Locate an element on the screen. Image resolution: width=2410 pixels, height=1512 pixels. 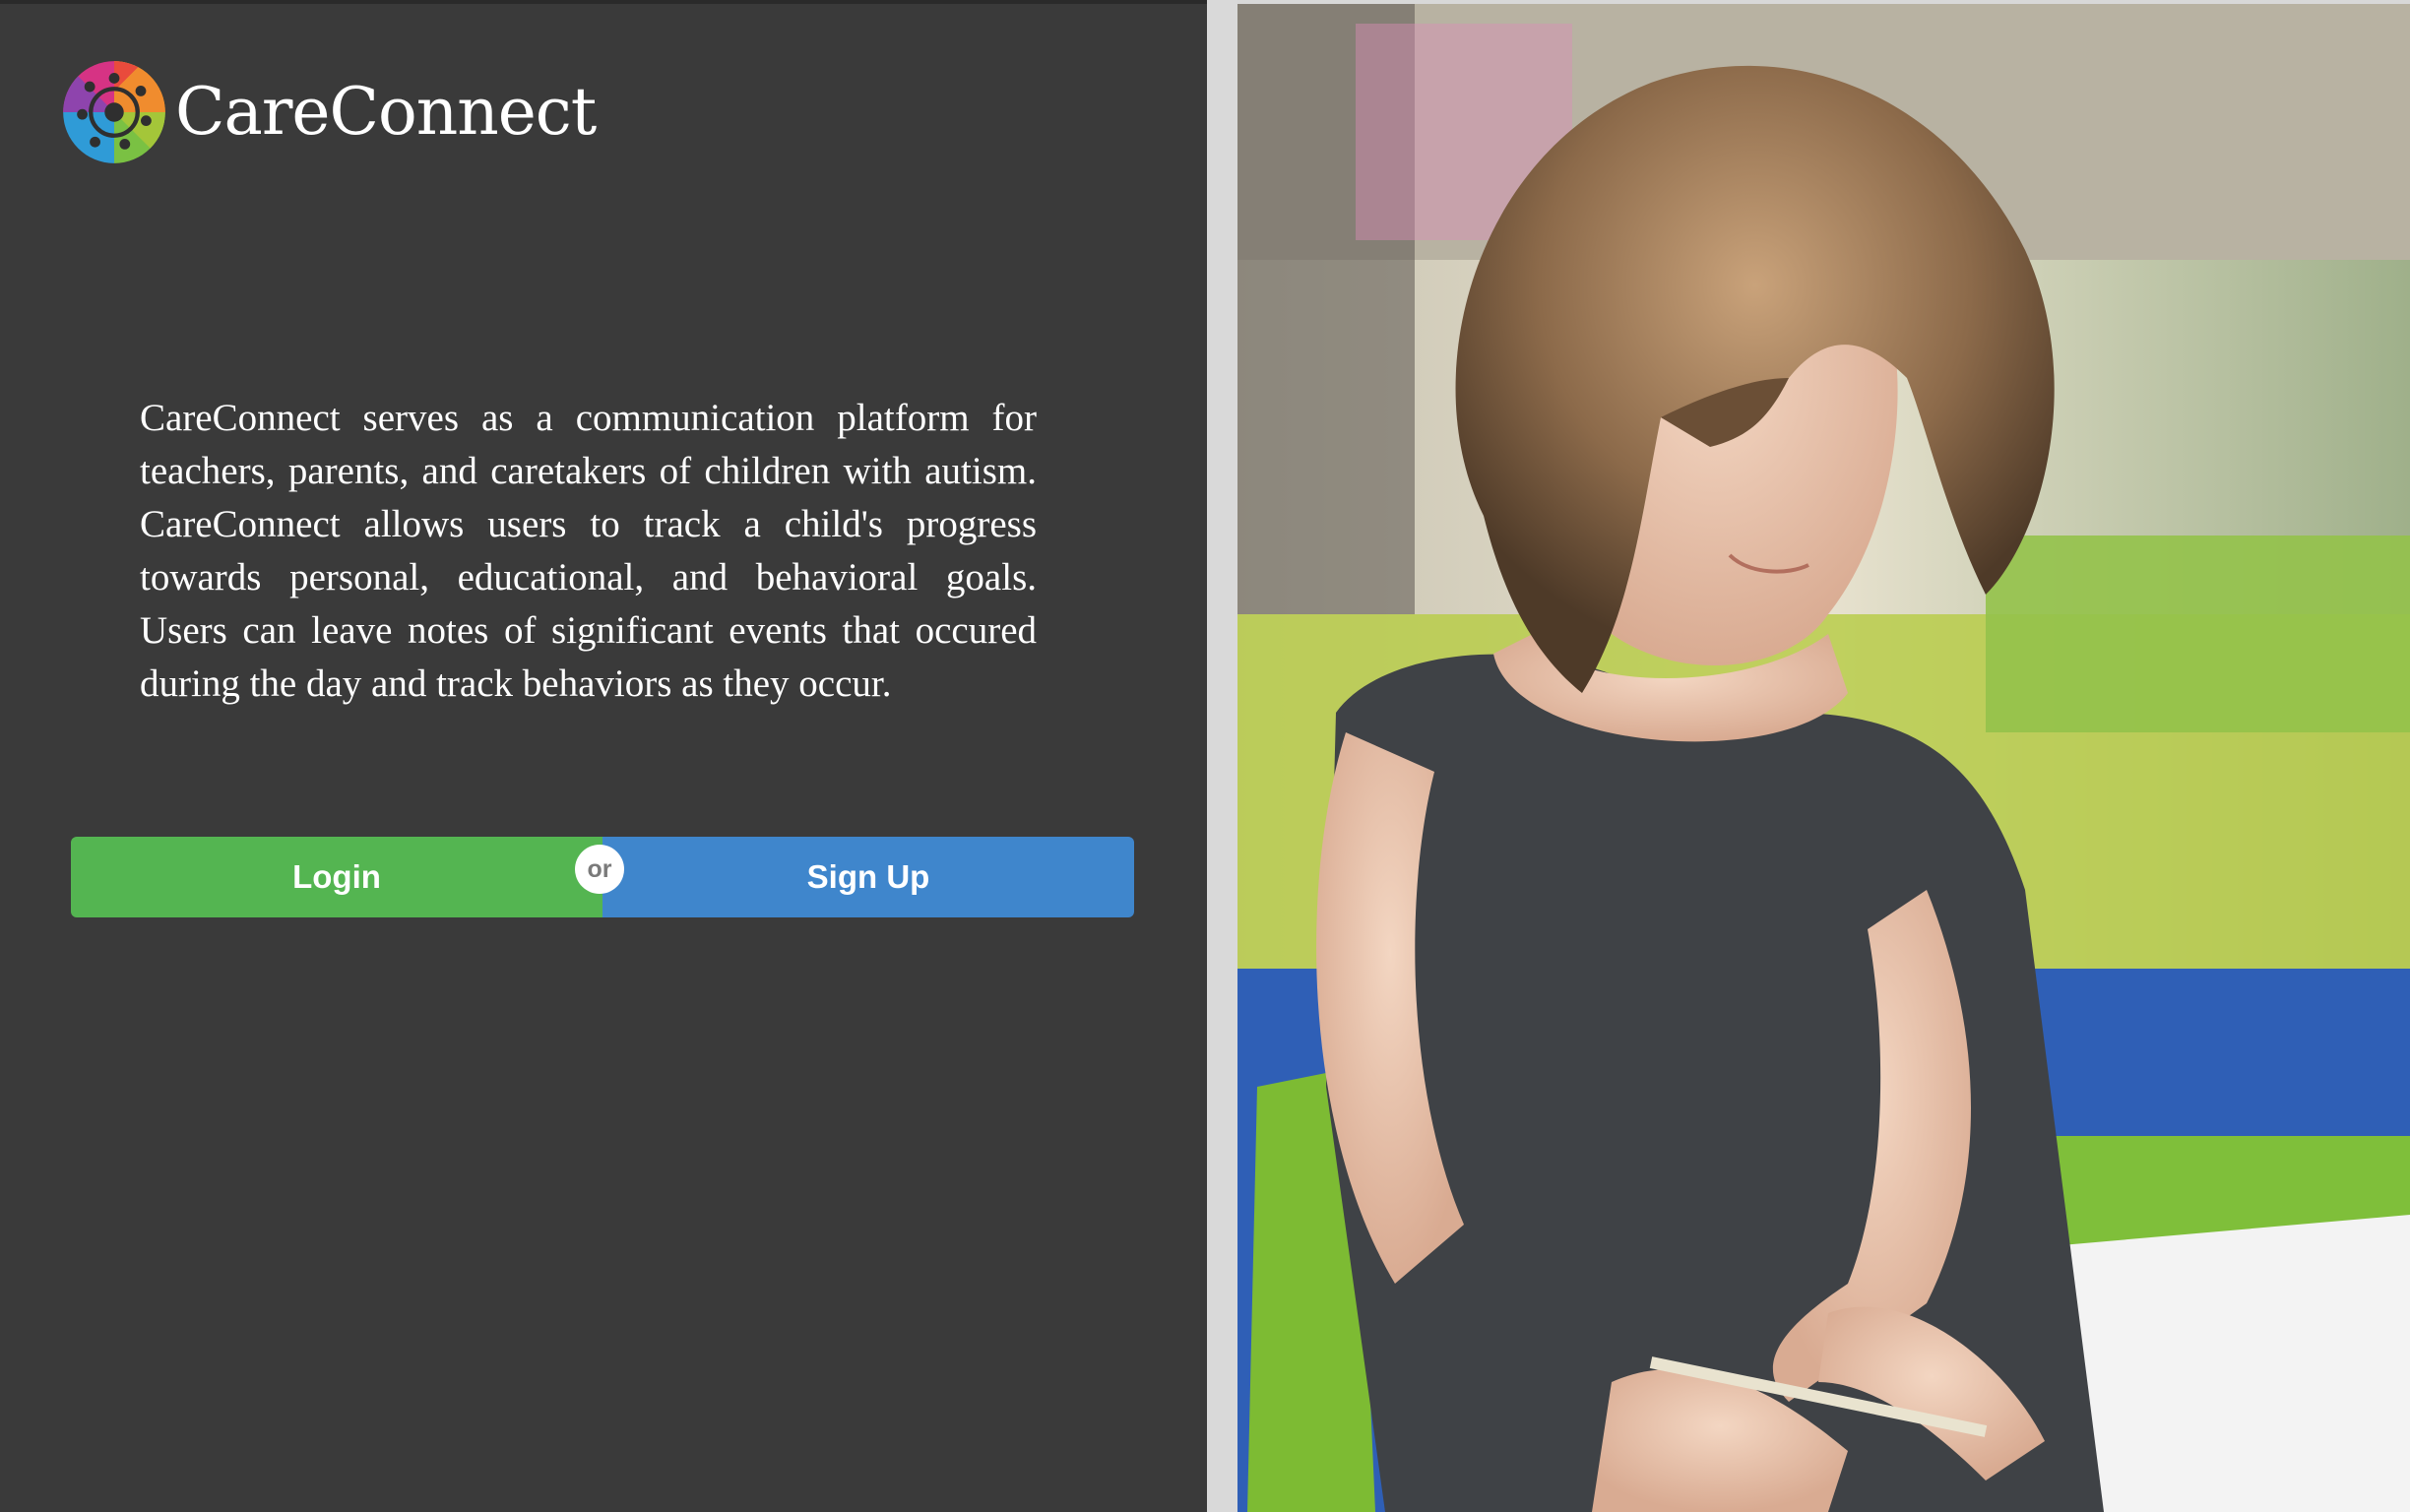
panel-divider is located at coordinates (1222, 756).